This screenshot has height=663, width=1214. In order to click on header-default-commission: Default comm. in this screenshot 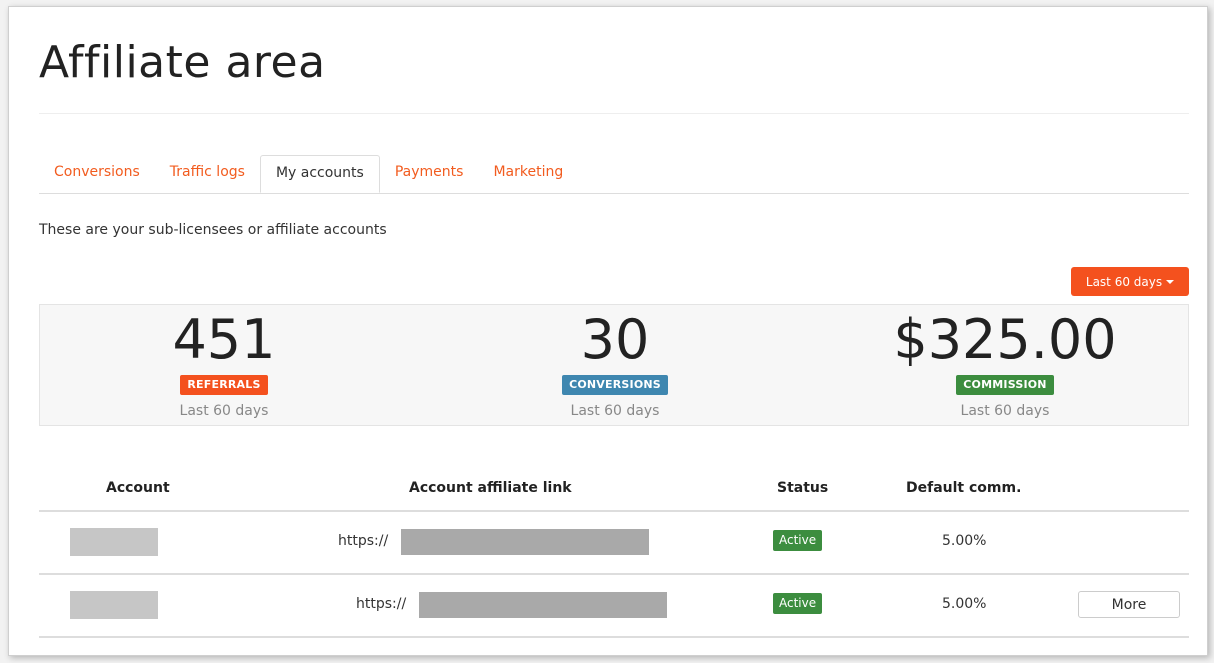, I will do `click(964, 488)`.